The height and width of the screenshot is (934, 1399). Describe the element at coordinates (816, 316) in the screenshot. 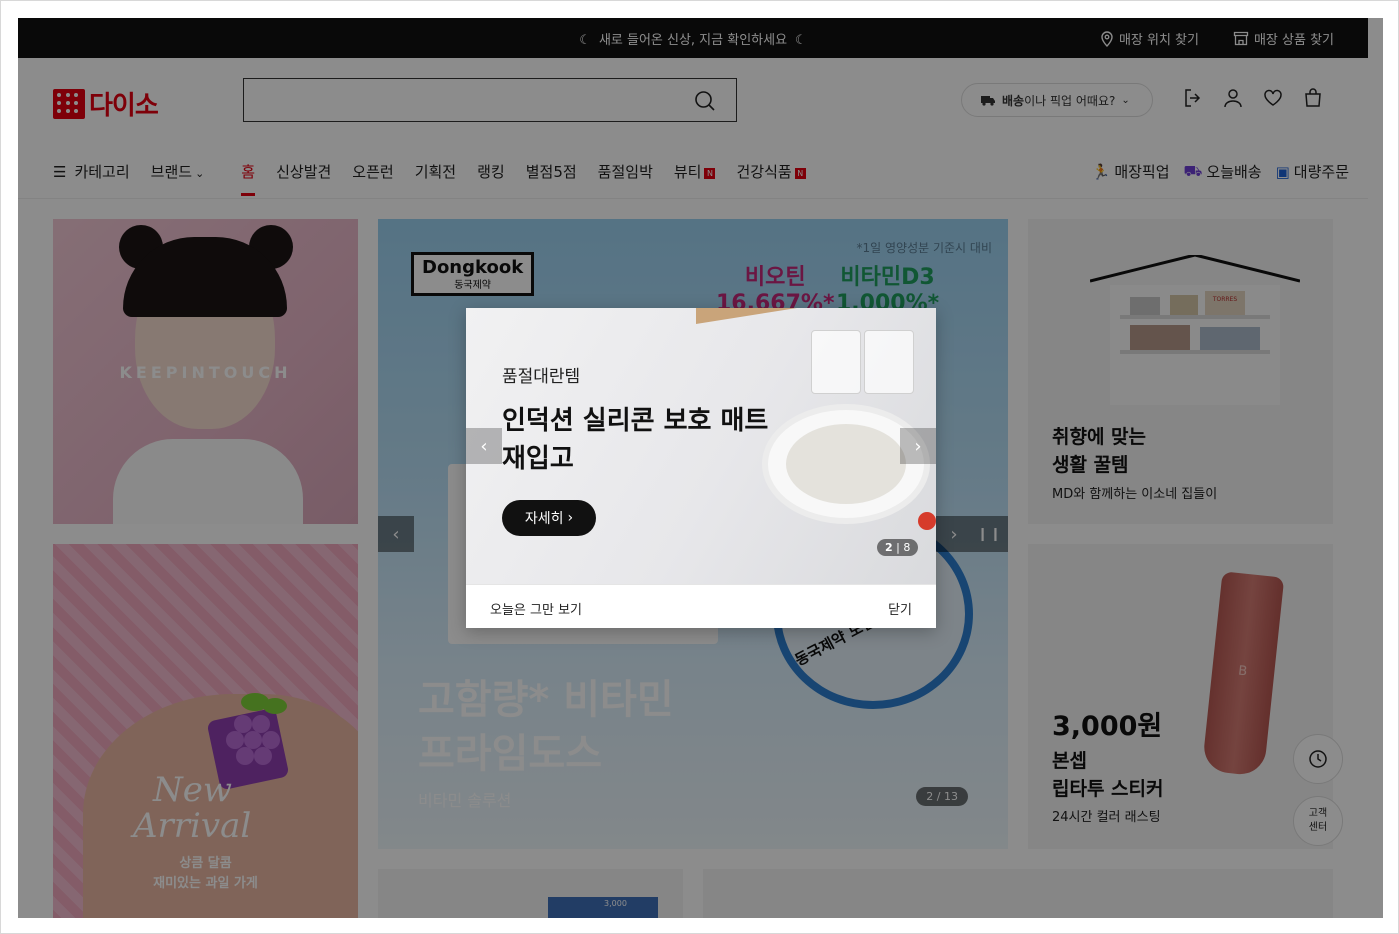

I see `wood-shelf-image` at that location.